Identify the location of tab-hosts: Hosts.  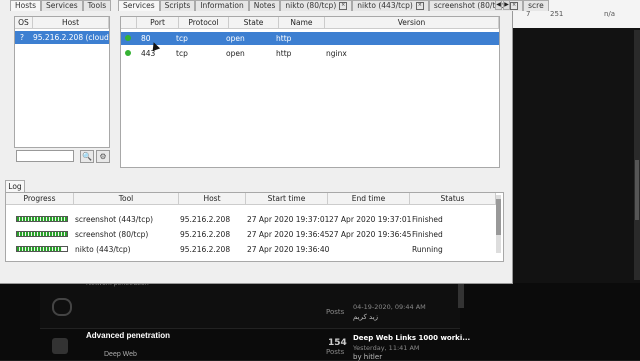
(25, 5).